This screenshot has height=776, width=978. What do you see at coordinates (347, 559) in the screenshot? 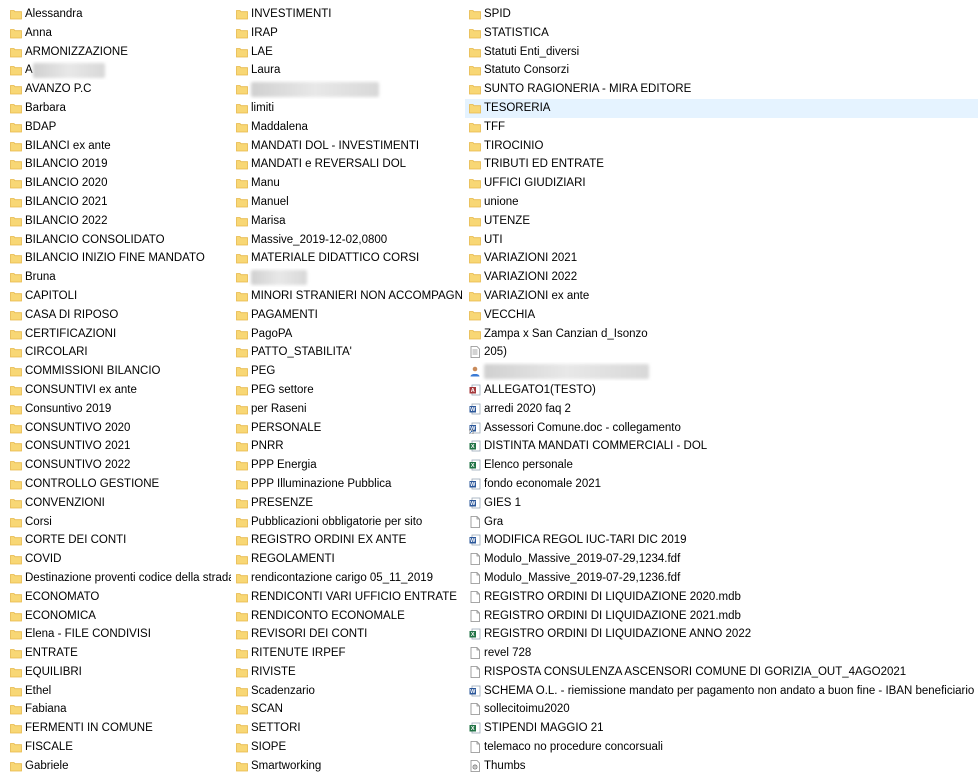
I see `folder-item-regolamenti: REGOLAMENTI` at bounding box center [347, 559].